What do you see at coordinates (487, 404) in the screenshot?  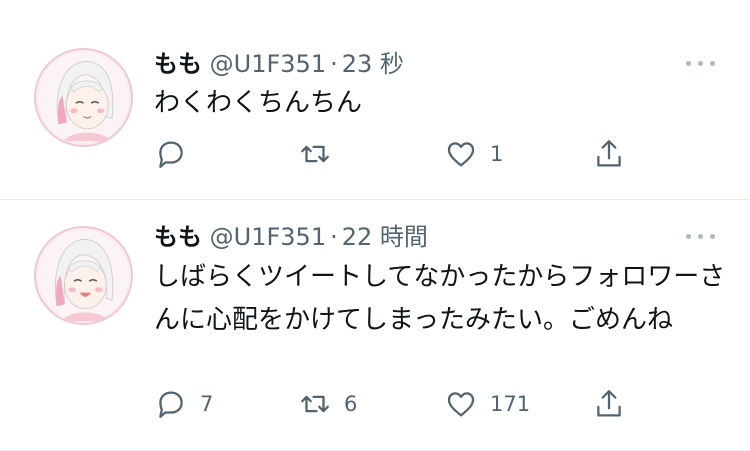 I see `like-button: 171` at bounding box center [487, 404].